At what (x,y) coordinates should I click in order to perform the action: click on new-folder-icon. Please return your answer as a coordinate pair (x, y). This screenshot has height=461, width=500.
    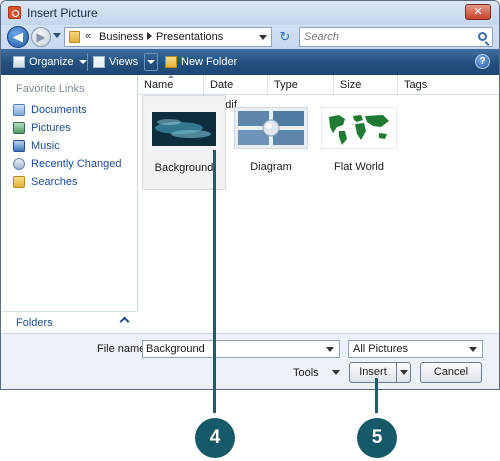
    Looking at the image, I should click on (171, 62).